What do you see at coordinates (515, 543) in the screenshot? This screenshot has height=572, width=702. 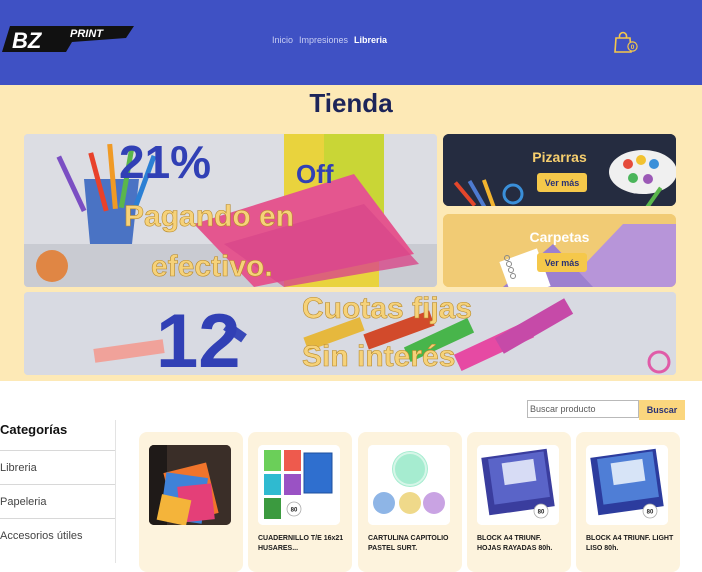 I see `product-name: BLOCK A4 TRIUNF. HOJAS RAYADAS 80h.` at bounding box center [515, 543].